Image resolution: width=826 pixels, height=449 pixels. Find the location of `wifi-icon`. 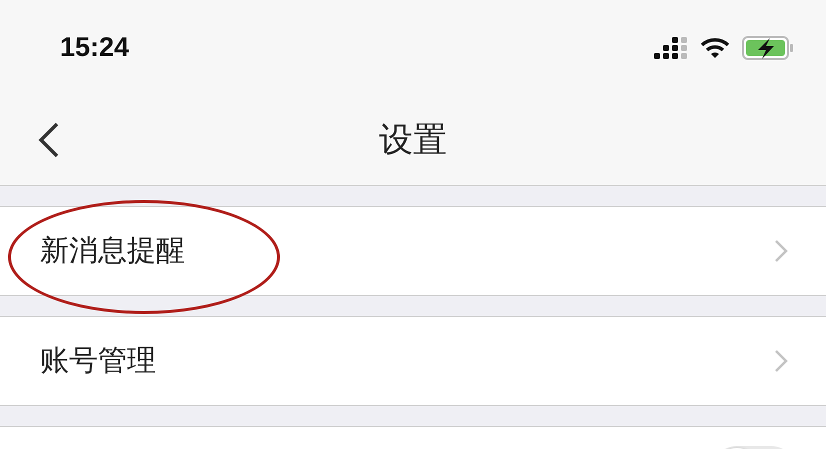

wifi-icon is located at coordinates (715, 47).